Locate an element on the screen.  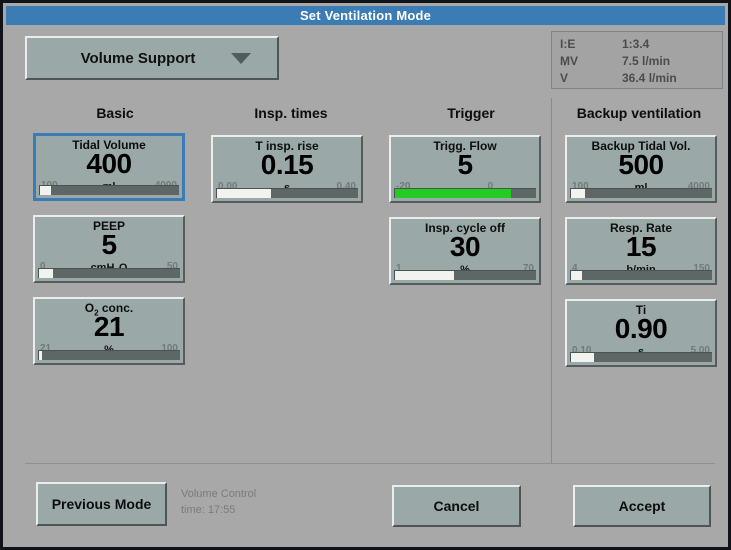
param-box-o2-conc: O2 conc. 21 21 % 100 is located at coordinates (109, 331).